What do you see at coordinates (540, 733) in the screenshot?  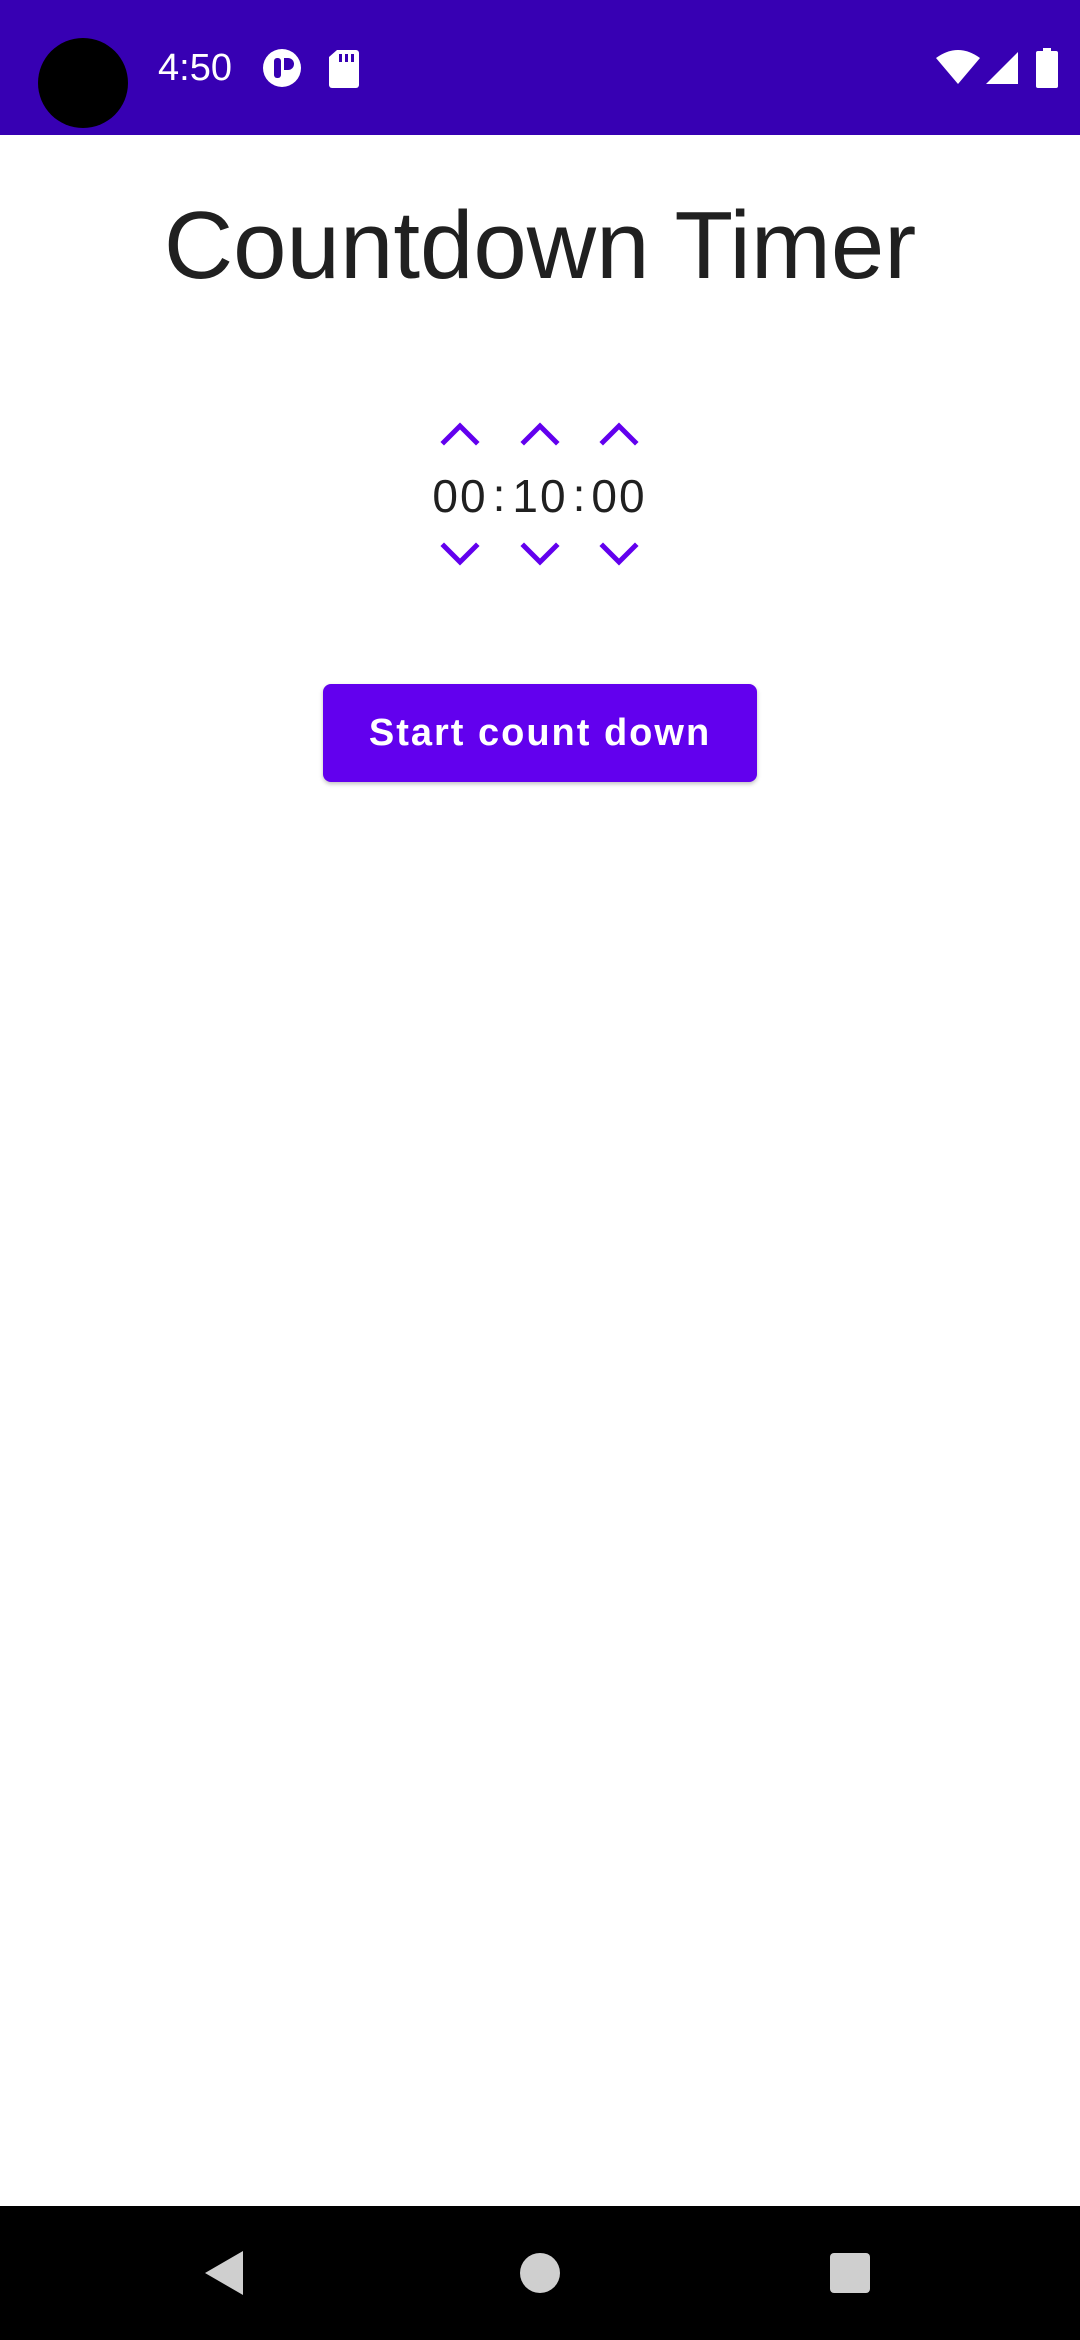 I see `start-countdown-button: Start count down` at bounding box center [540, 733].